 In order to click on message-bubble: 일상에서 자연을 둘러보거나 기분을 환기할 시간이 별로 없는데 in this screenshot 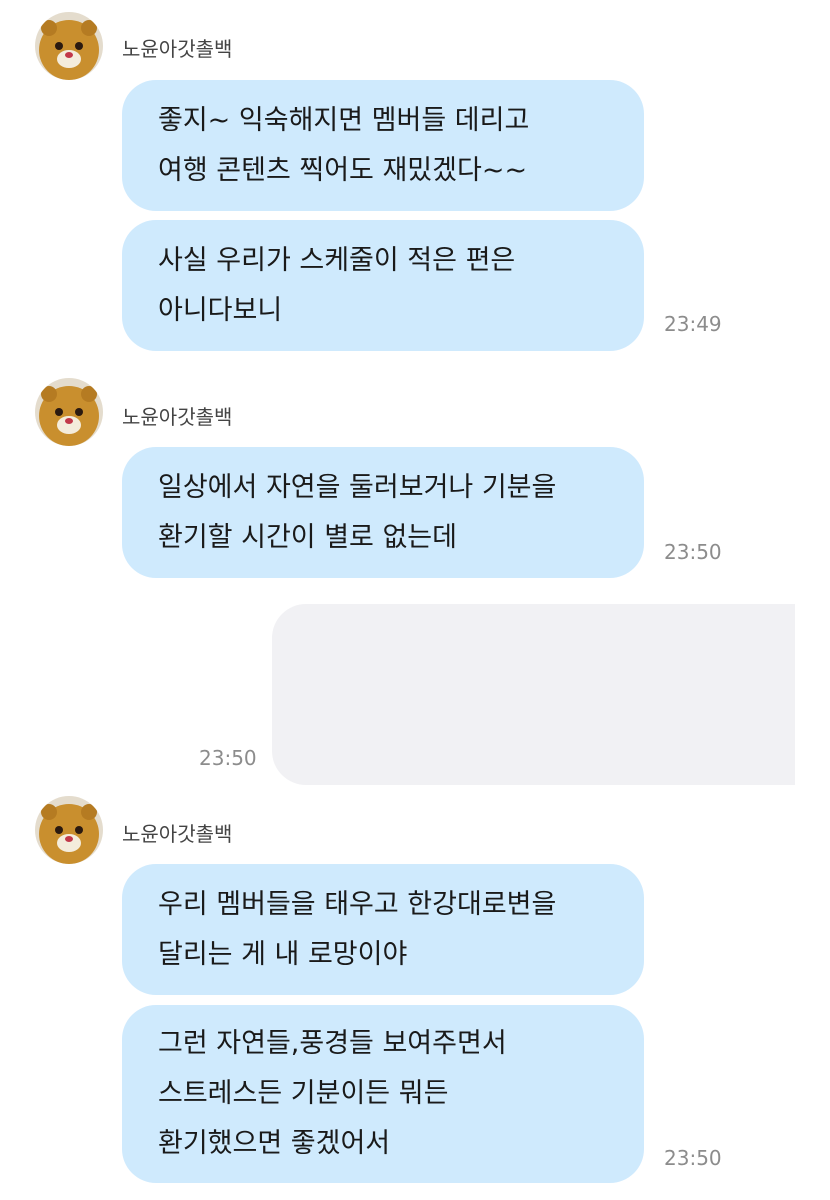, I will do `click(383, 512)`.